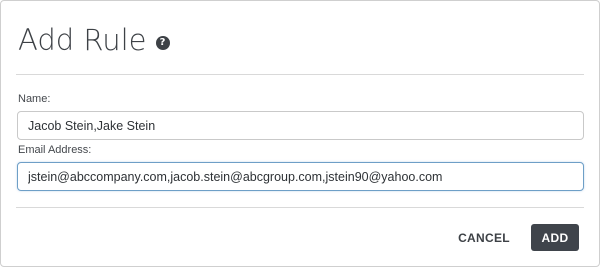 The height and width of the screenshot is (267, 600). Describe the element at coordinates (300, 207) in the screenshot. I see `footer-divider` at that location.